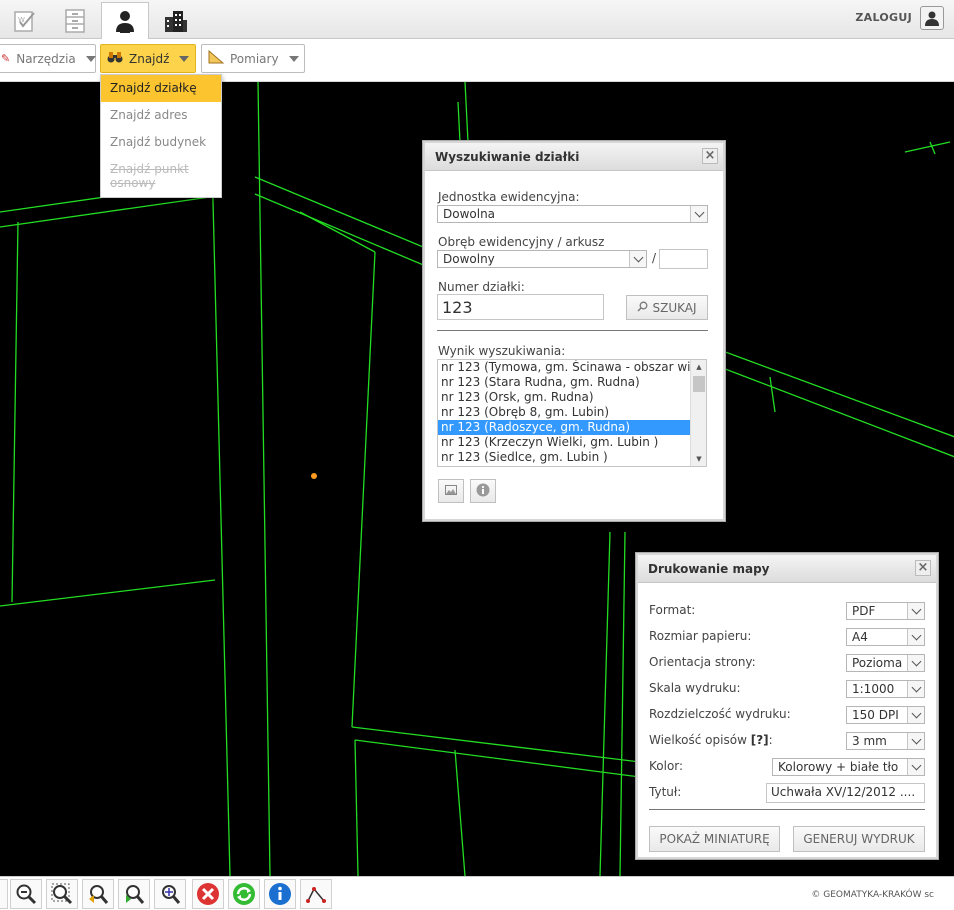 The image size is (954, 910). Describe the element at coordinates (564, 457) in the screenshot. I see `result-item: nr 123 (Siedlce, gm. Lubin )` at that location.